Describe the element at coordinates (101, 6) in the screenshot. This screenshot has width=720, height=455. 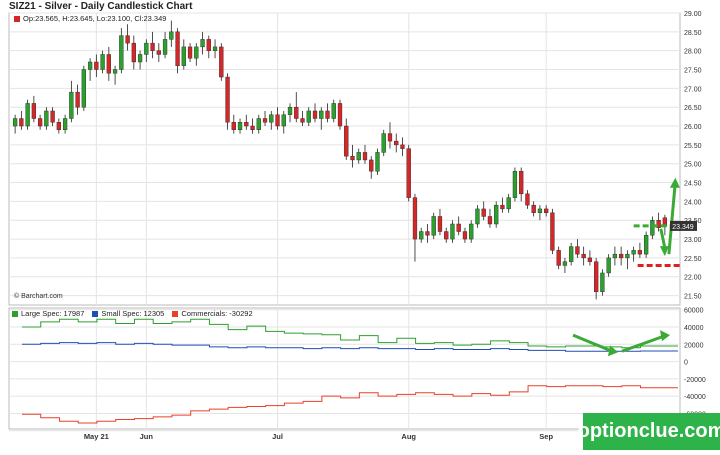
I see `chart-title: SIZ21 - Silver - Daily Candlestick Chart` at that location.